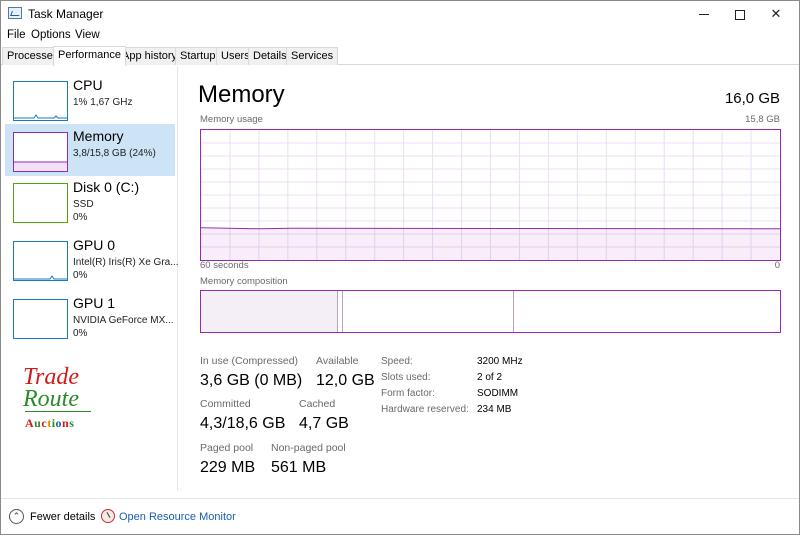 This screenshot has height=535, width=800. What do you see at coordinates (740, 14) in the screenshot?
I see `maximize-icon` at bounding box center [740, 14].